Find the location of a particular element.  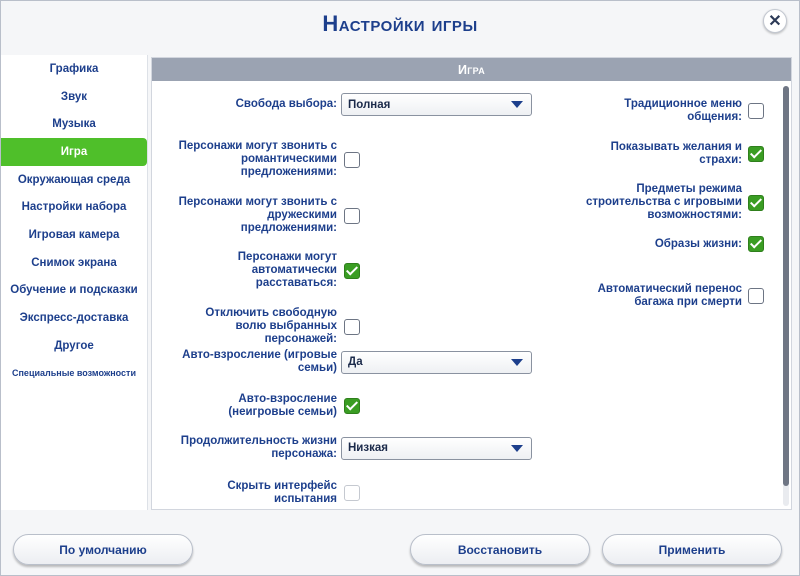

inherit-items-label: Автоматический перенос багажа при смерти is located at coordinates (669, 295).